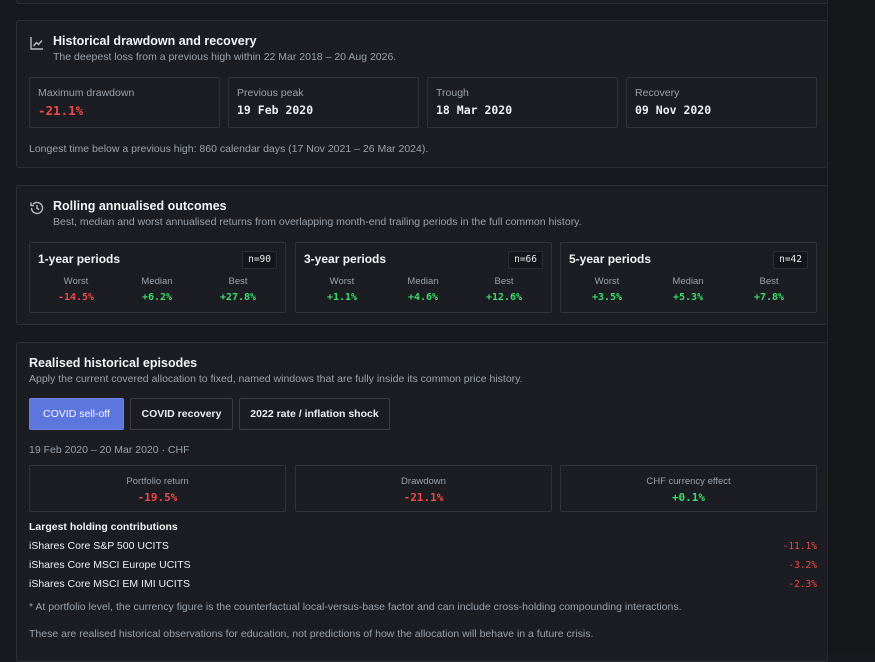  I want to click on stat-label: Recovery, so click(657, 93).